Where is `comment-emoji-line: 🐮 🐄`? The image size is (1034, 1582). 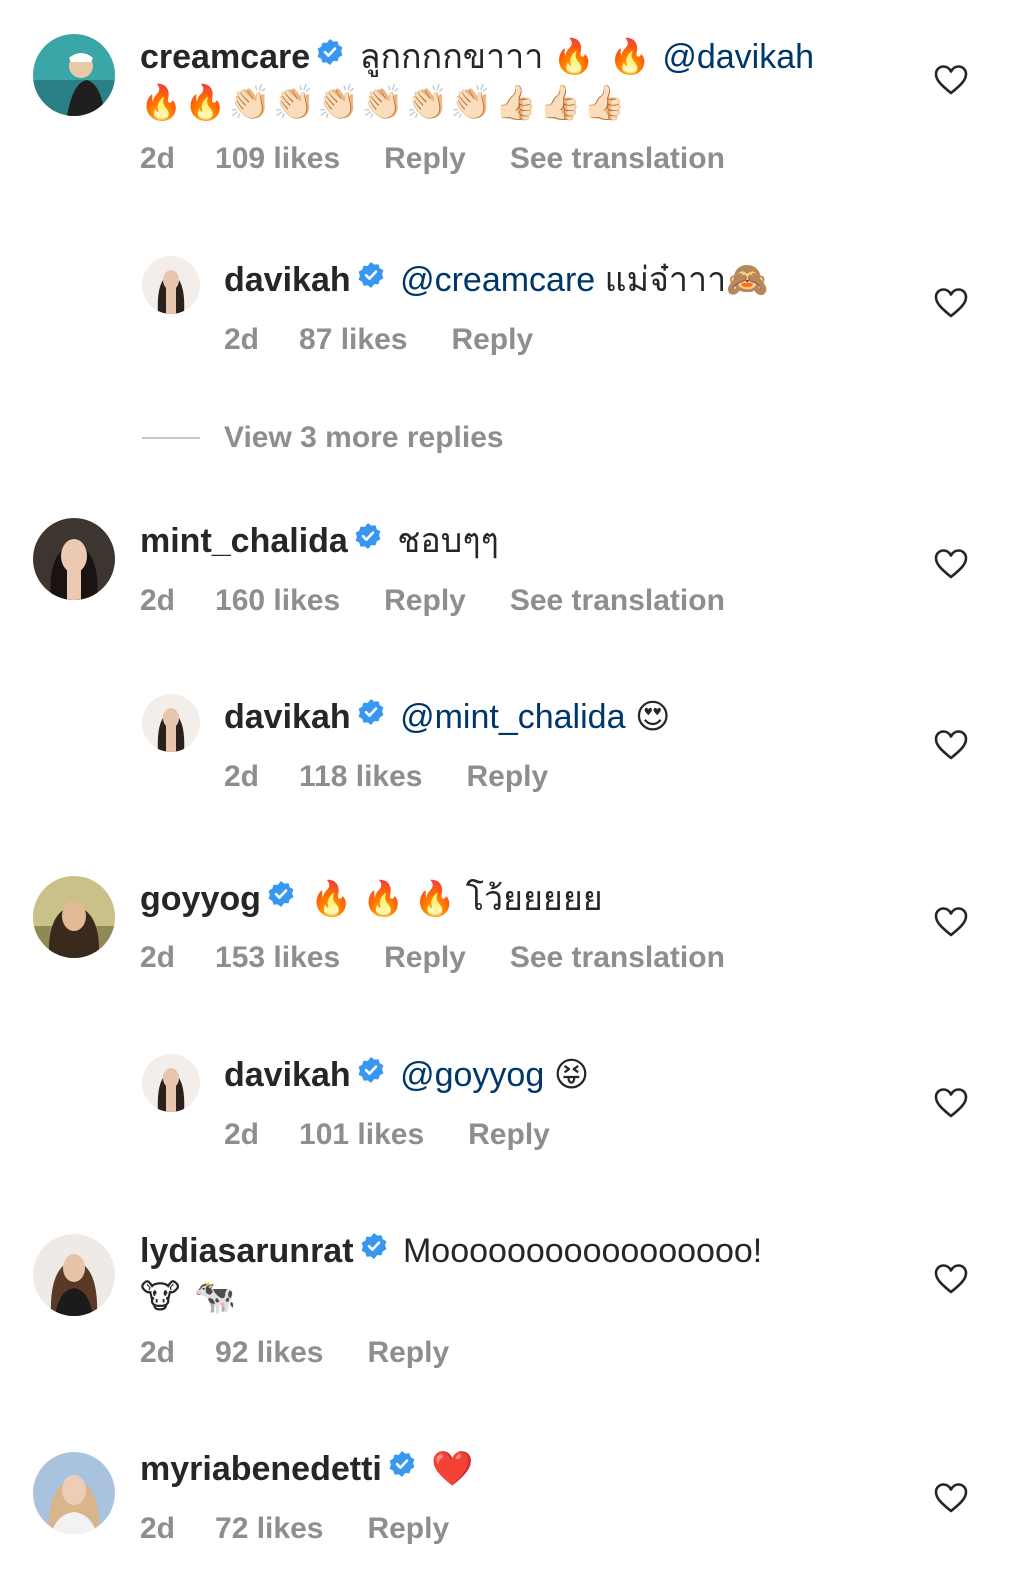 comment-emoji-line: 🐮 🐄 is located at coordinates (189, 1297).